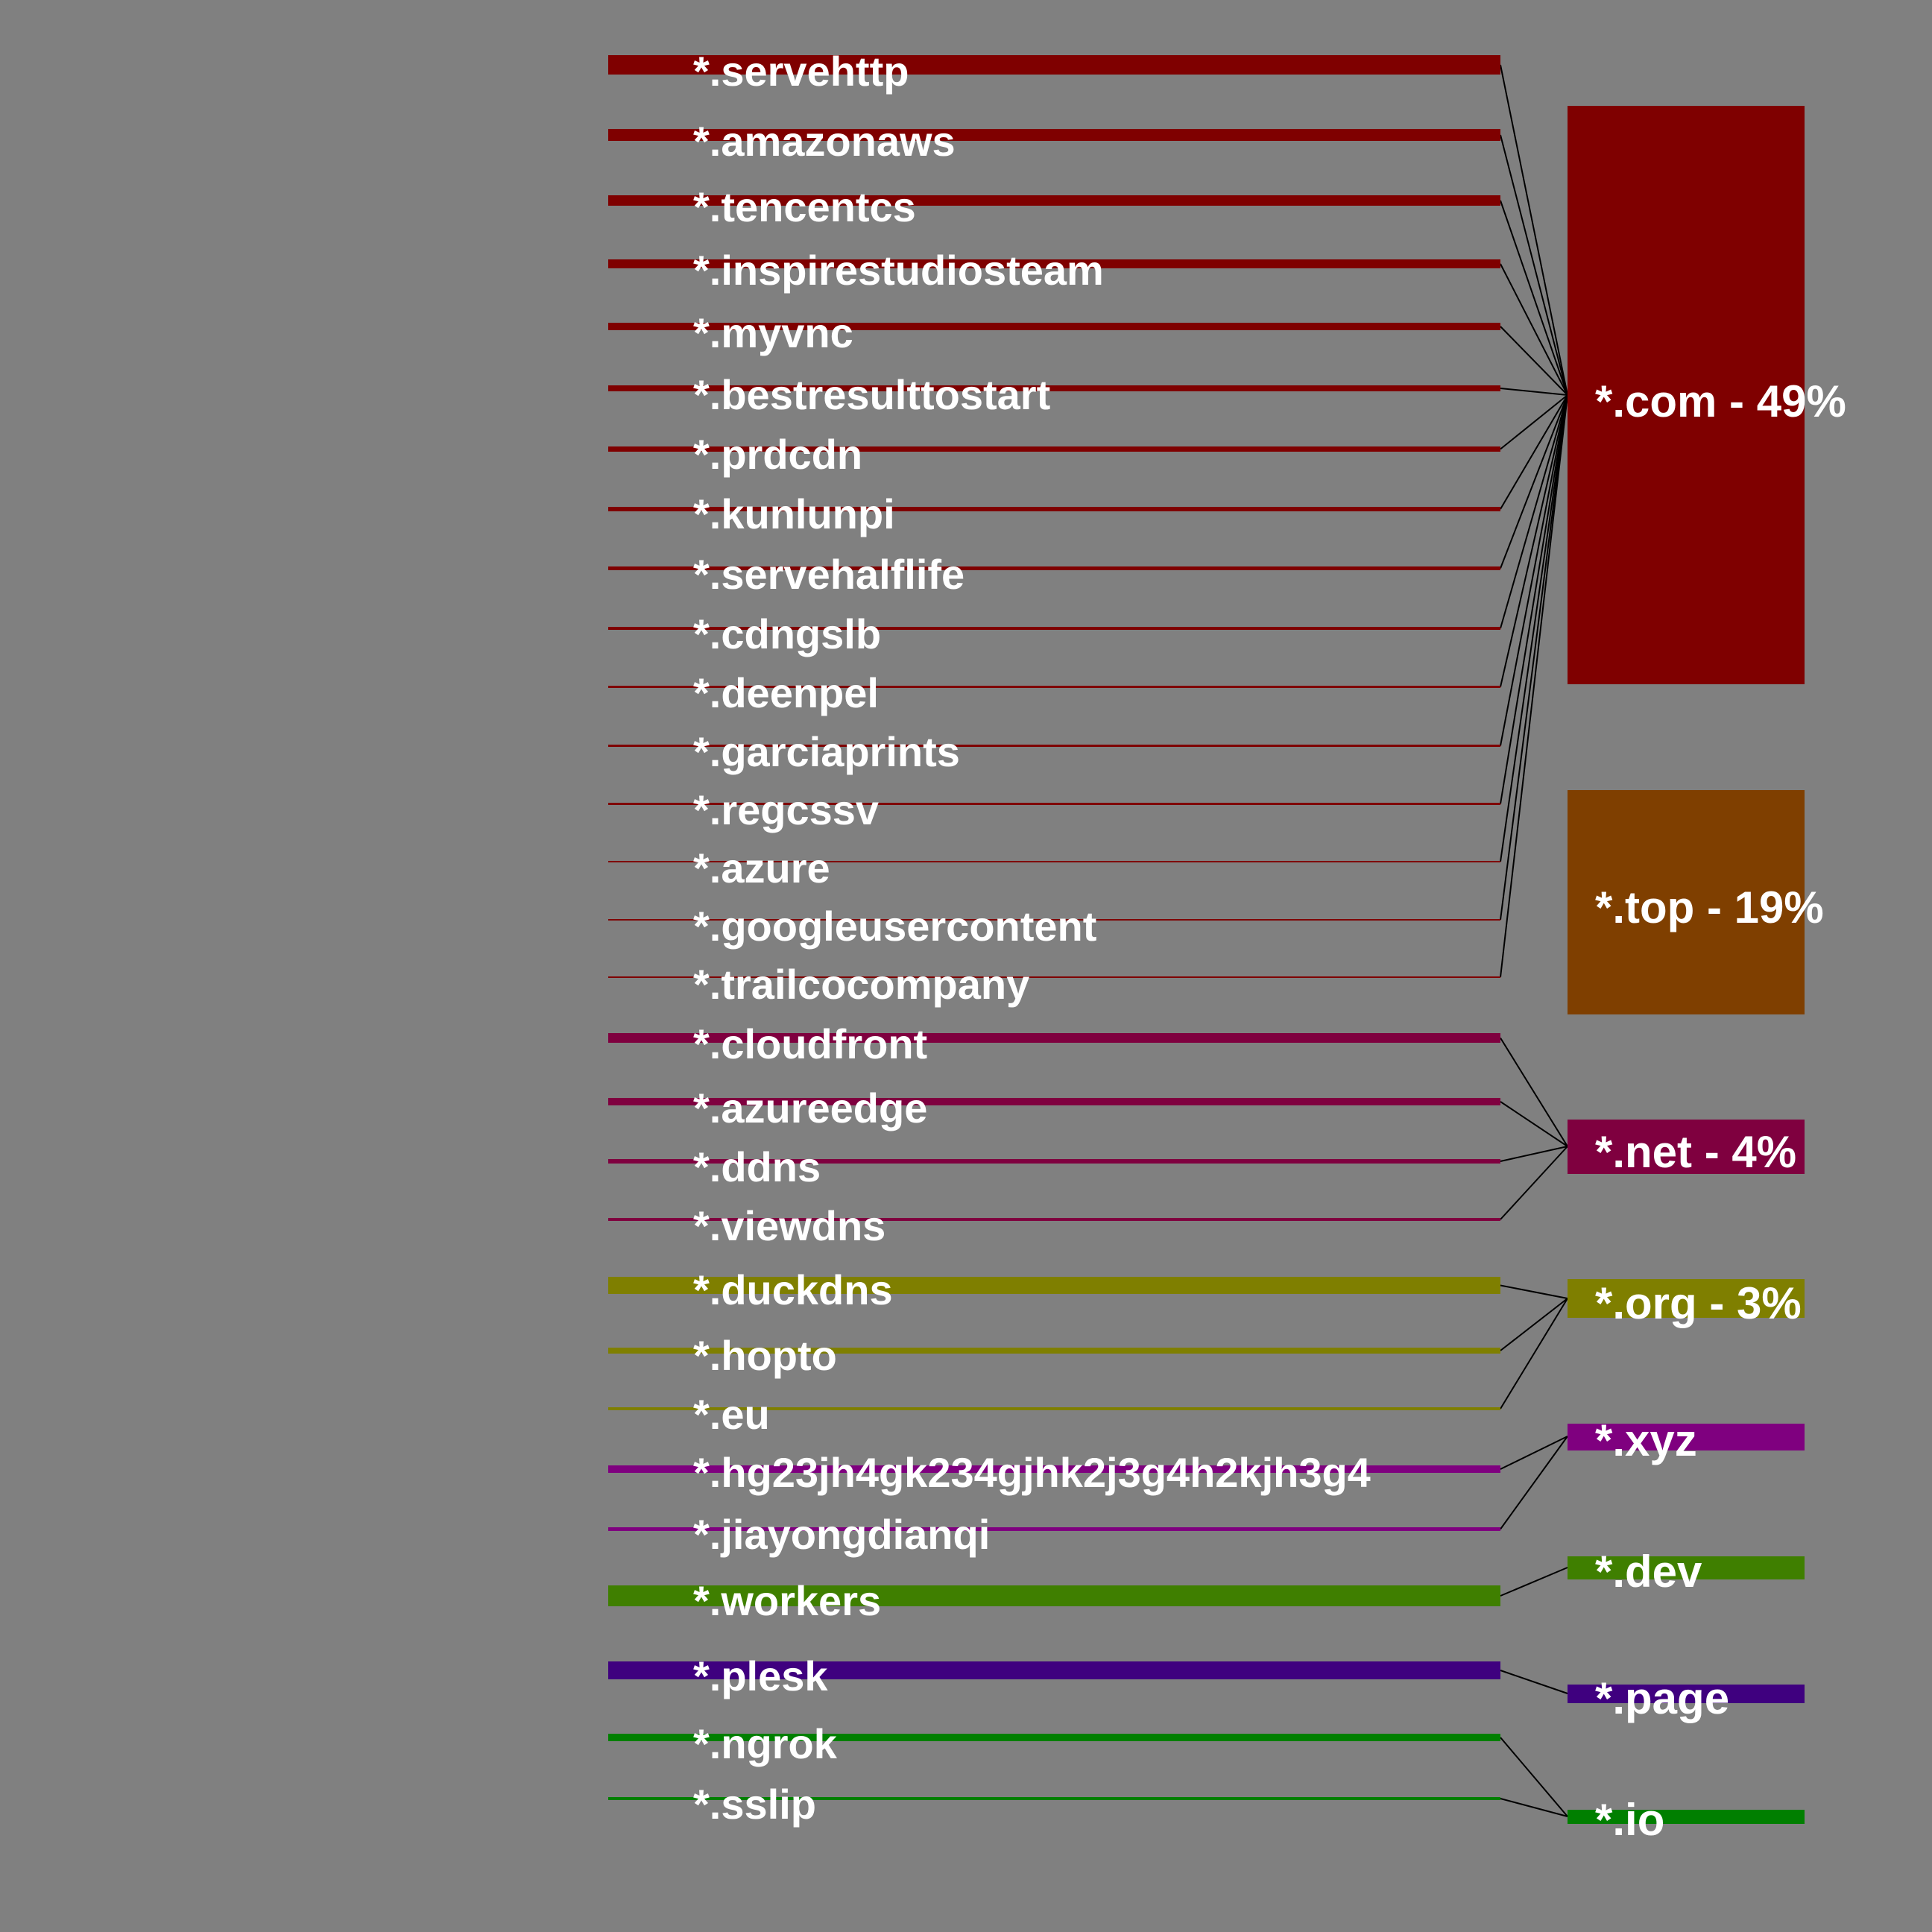 This screenshot has width=1932, height=1932. Describe the element at coordinates (810, 1043) in the screenshot. I see `subdomain-label: *.cloudfront` at that location.